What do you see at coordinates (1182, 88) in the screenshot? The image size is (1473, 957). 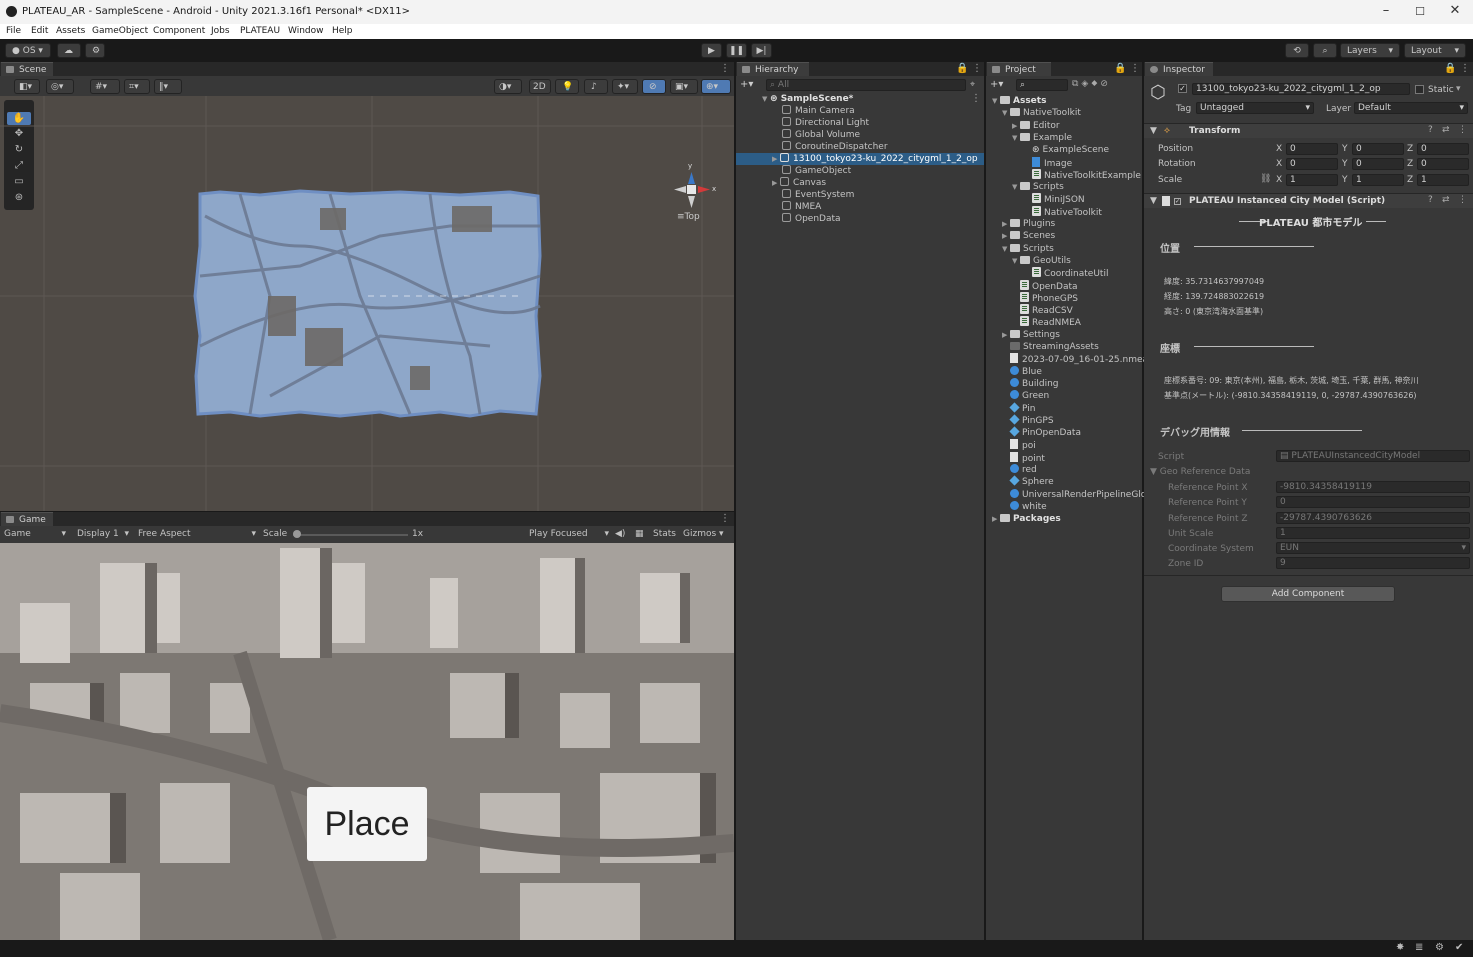 I see `active-checkbox: ✓` at bounding box center [1182, 88].